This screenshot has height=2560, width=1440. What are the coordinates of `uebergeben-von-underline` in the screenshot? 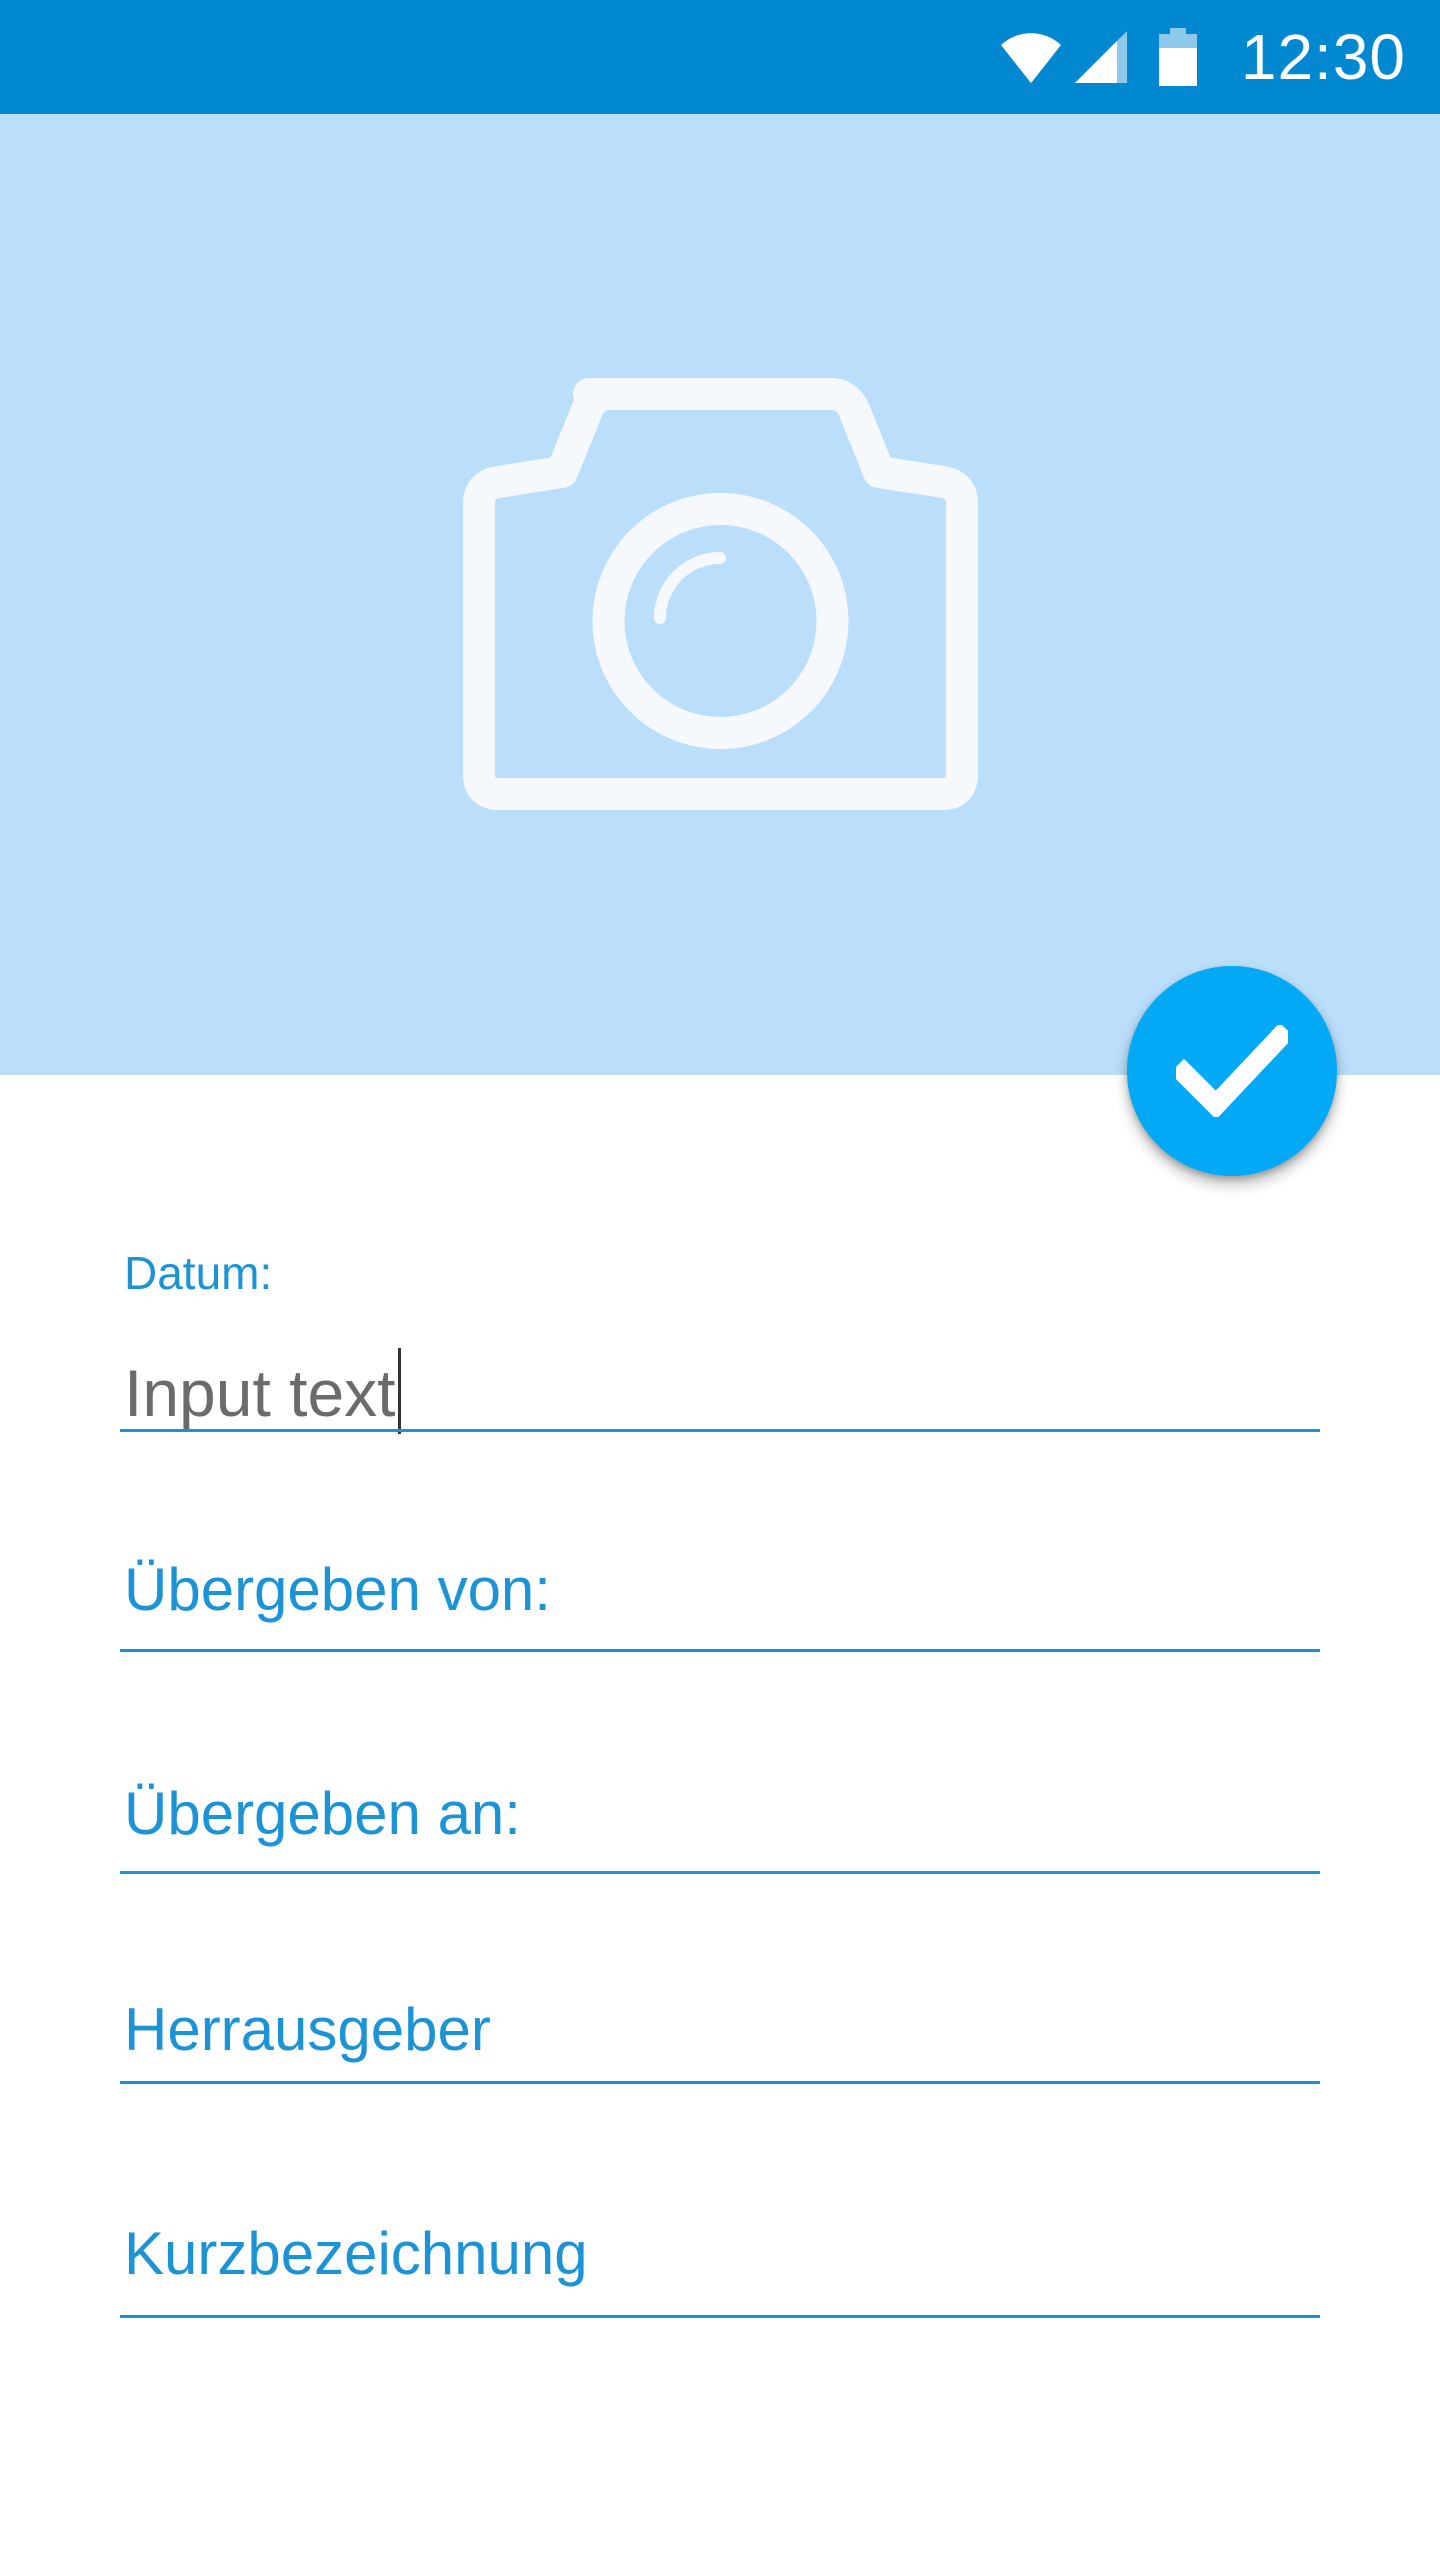 It's located at (720, 1650).